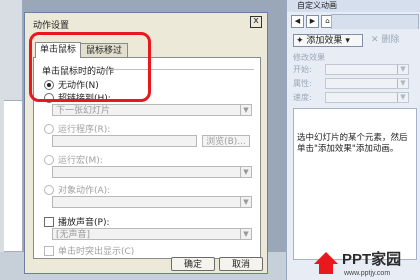 This screenshot has height=280, width=420. What do you see at coordinates (193, 264) in the screenshot?
I see `ok-button: 确定` at bounding box center [193, 264].